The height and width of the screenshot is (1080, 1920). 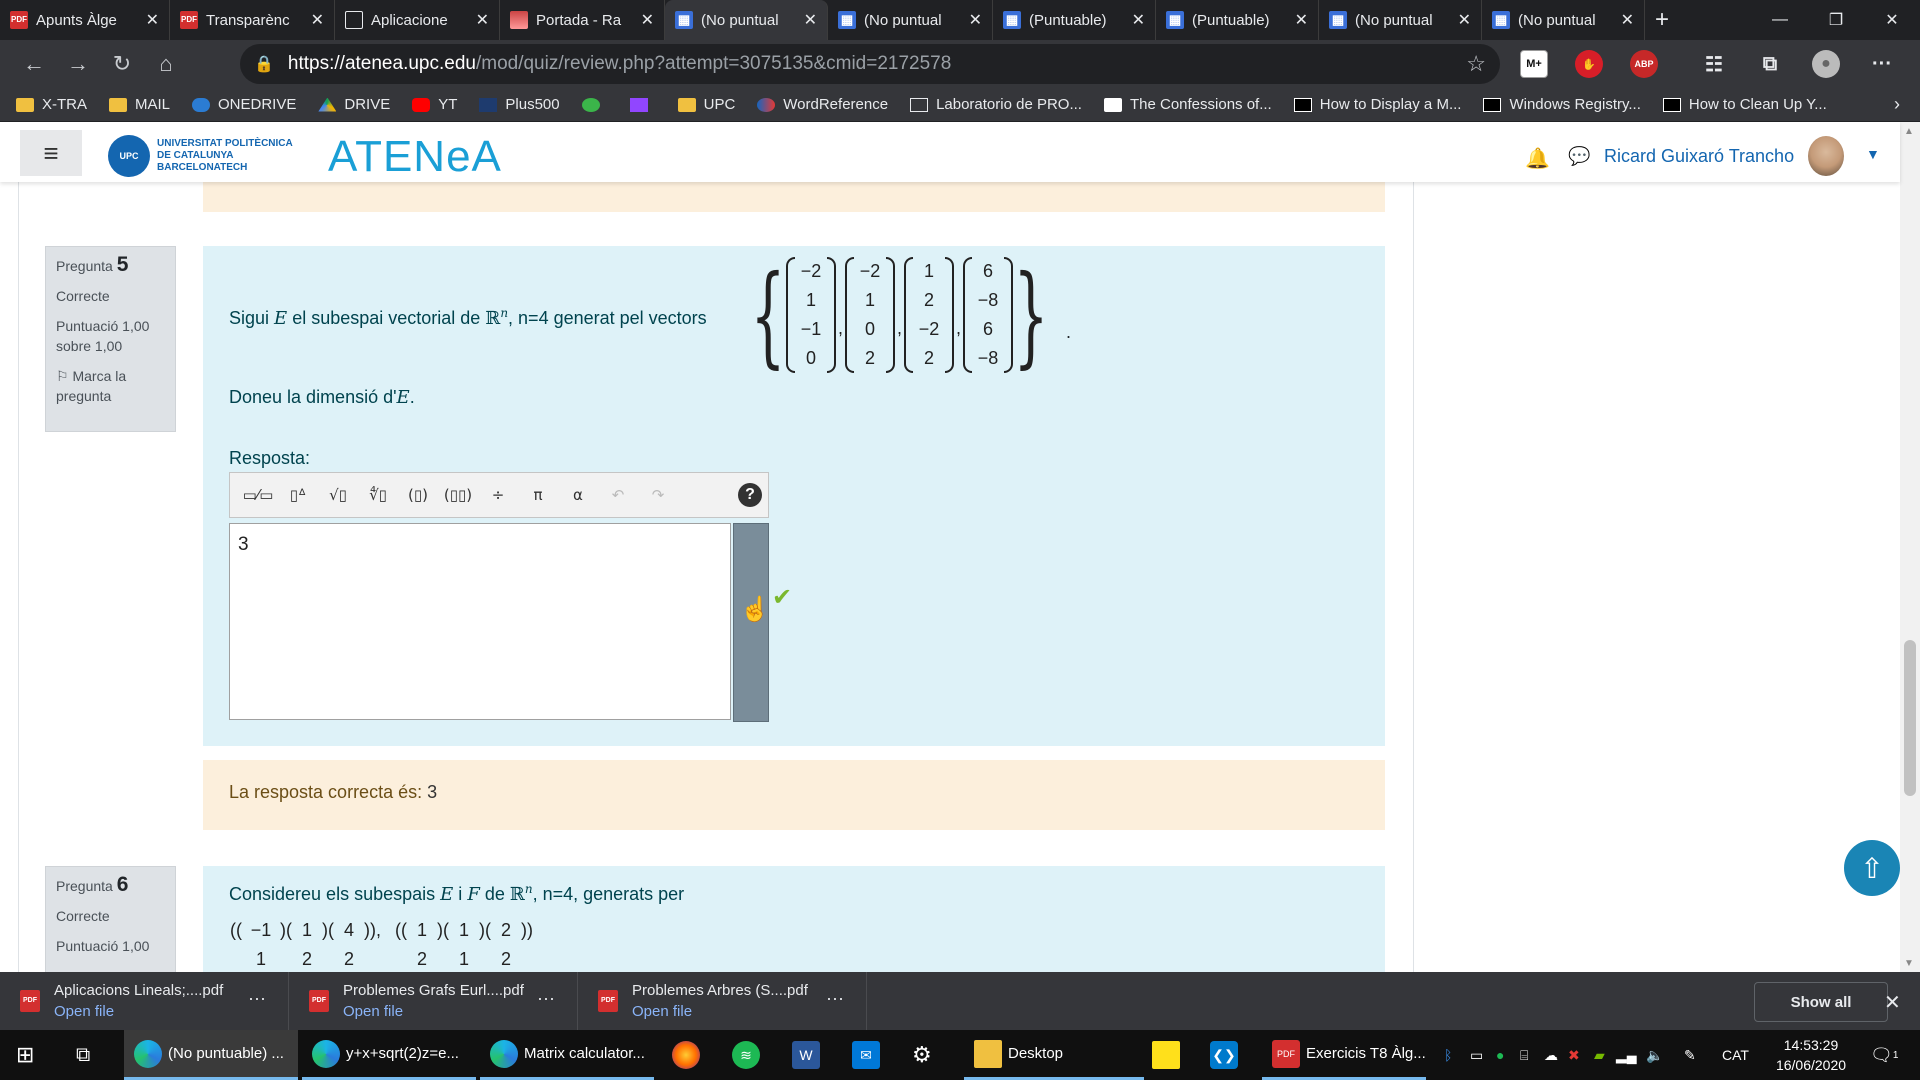 What do you see at coordinates (1884, 1055) in the screenshot?
I see `notification-icon: 🗨 1` at bounding box center [1884, 1055].